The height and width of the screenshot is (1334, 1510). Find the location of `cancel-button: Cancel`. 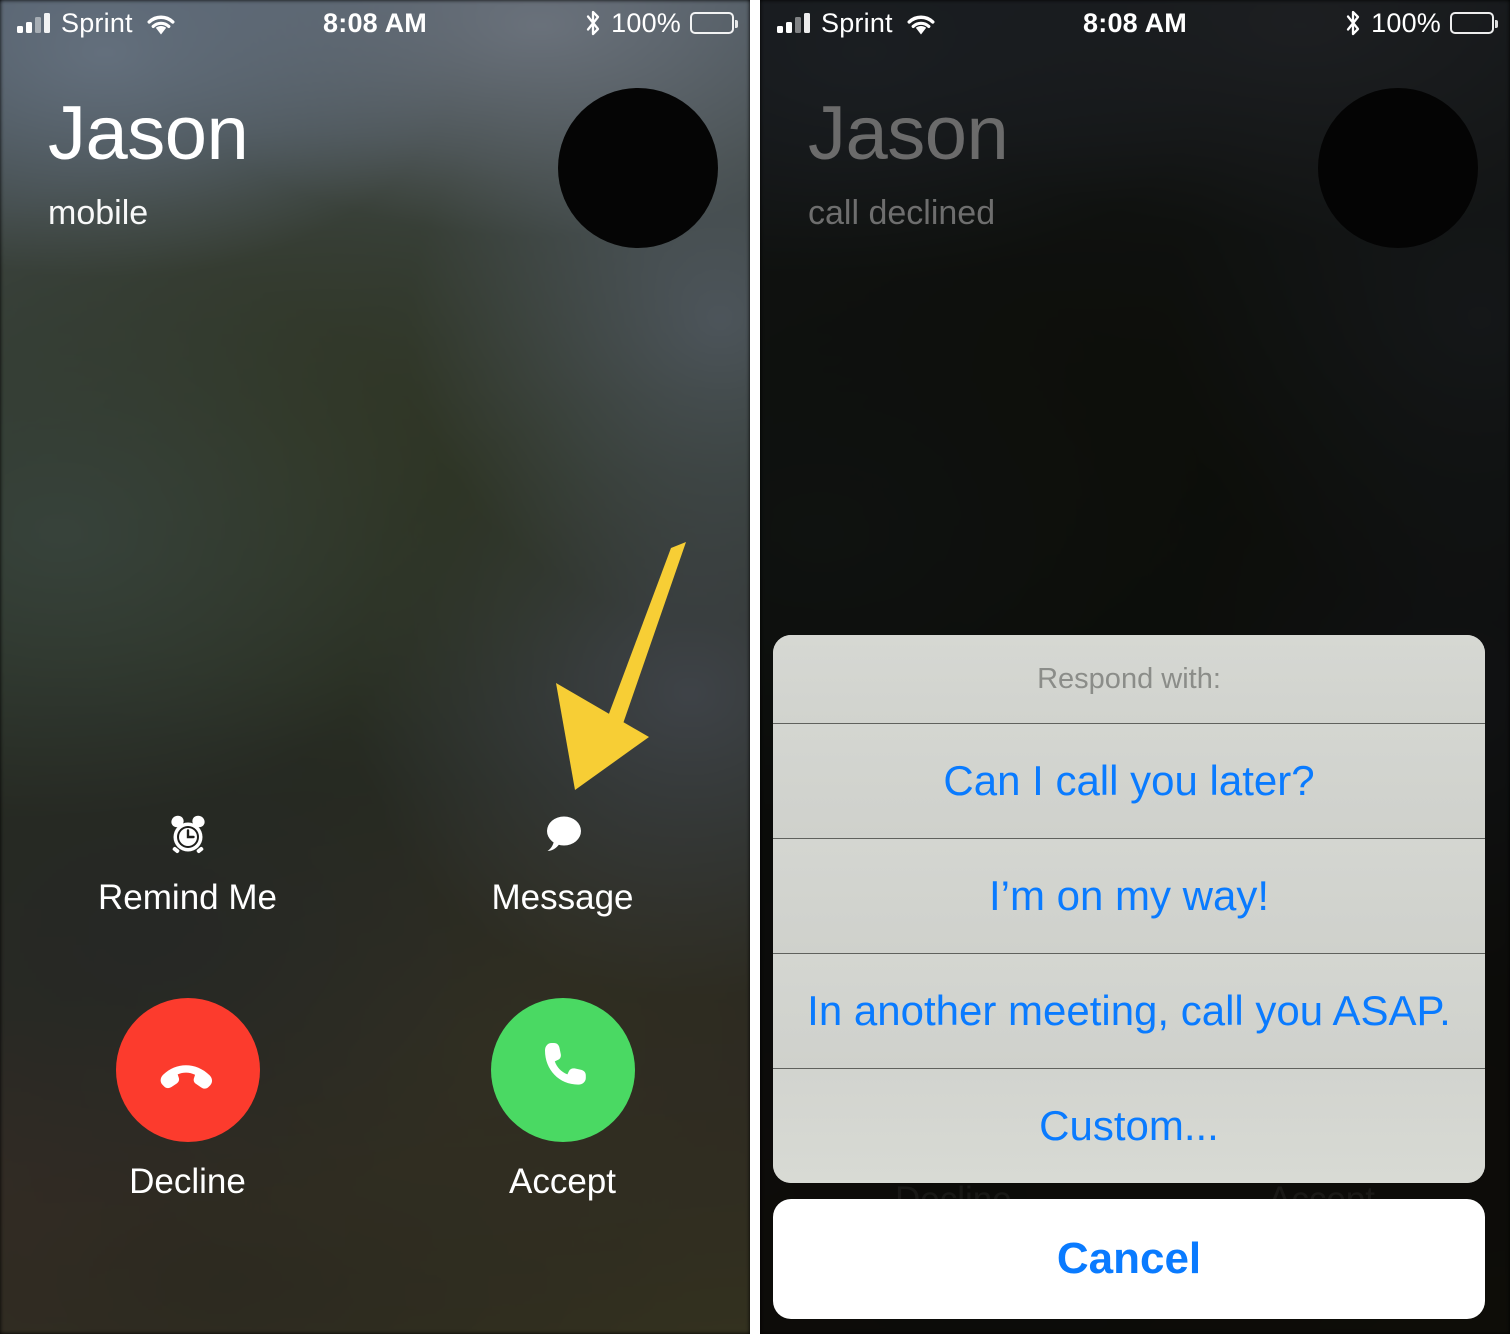

cancel-button: Cancel is located at coordinates (1129, 1259).